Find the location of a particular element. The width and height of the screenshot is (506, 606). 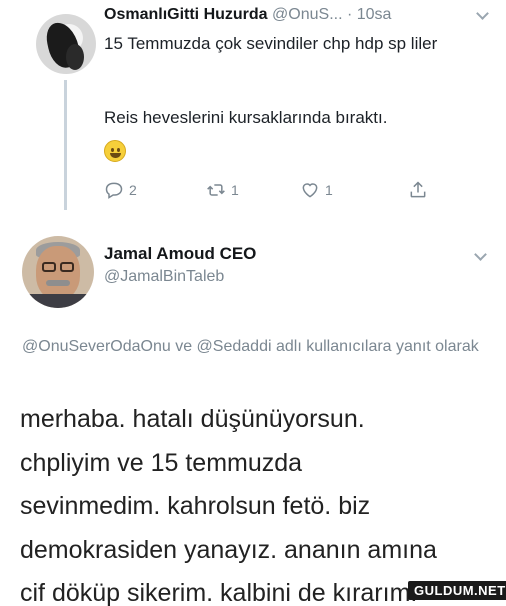

emoji-eye-left is located at coordinates (112, 150).